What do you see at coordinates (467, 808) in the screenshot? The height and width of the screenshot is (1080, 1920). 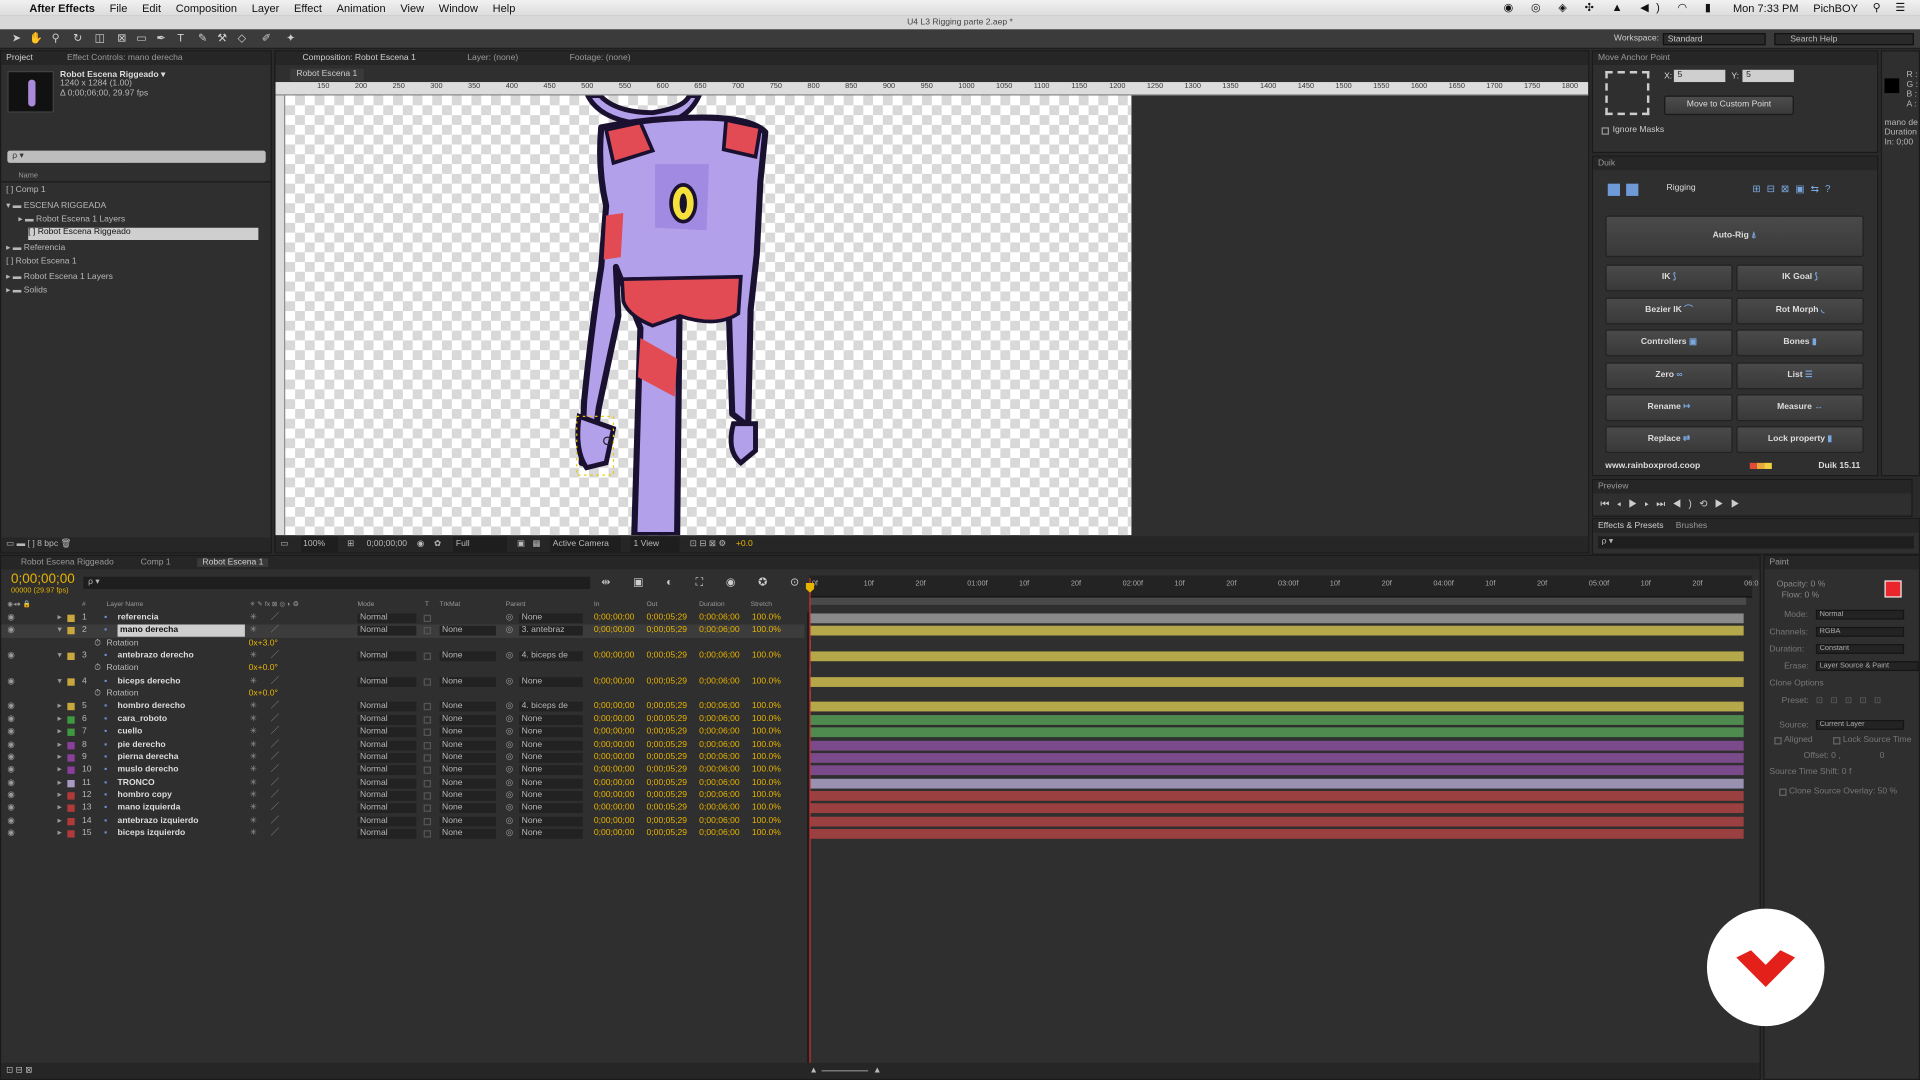 I see `trkmat-select: None` at bounding box center [467, 808].